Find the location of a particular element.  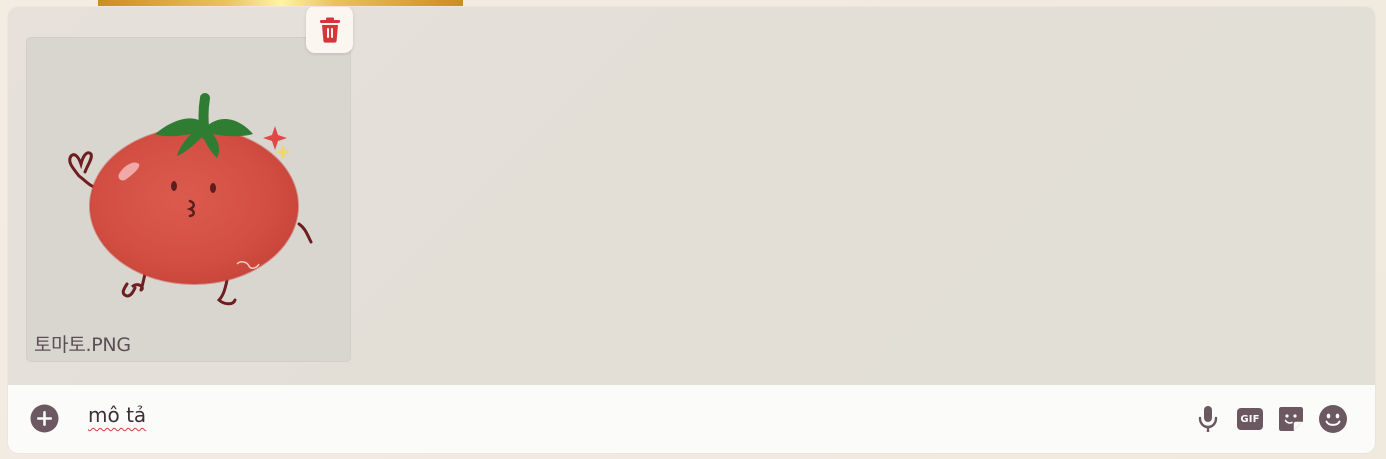

delete-attachment-button is located at coordinates (329, 30).